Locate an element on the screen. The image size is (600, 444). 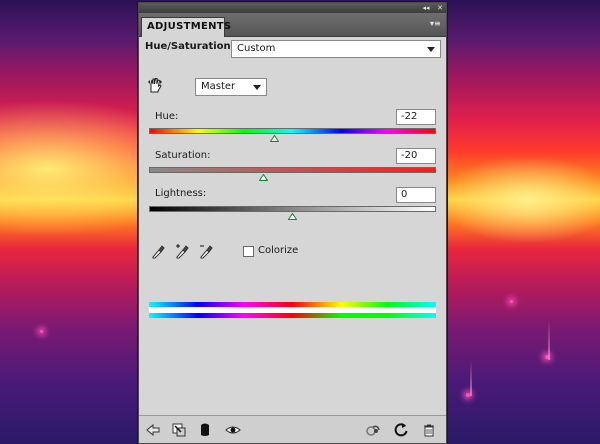
adjustment-title: Hue/Saturation is located at coordinates (188, 46).